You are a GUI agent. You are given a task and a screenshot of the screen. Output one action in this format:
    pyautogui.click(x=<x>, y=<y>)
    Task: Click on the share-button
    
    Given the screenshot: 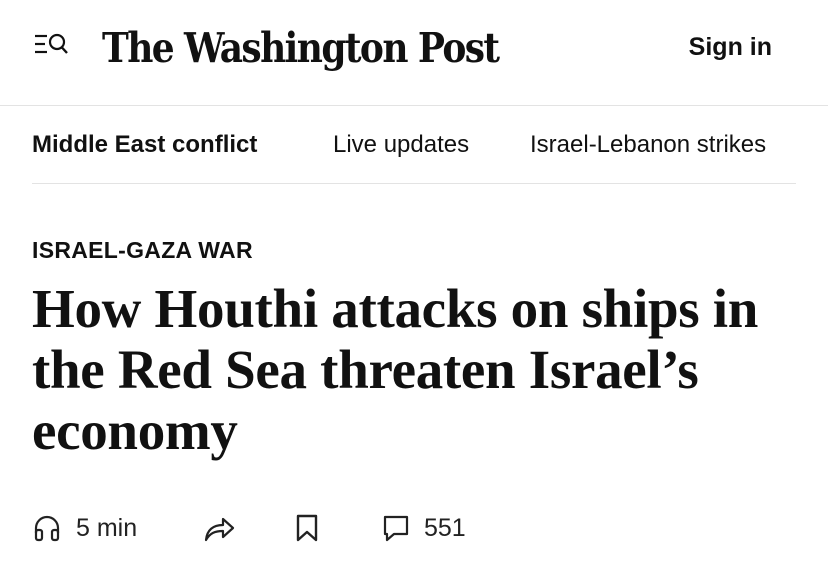 What is the action you would take?
    pyautogui.click(x=219, y=528)
    